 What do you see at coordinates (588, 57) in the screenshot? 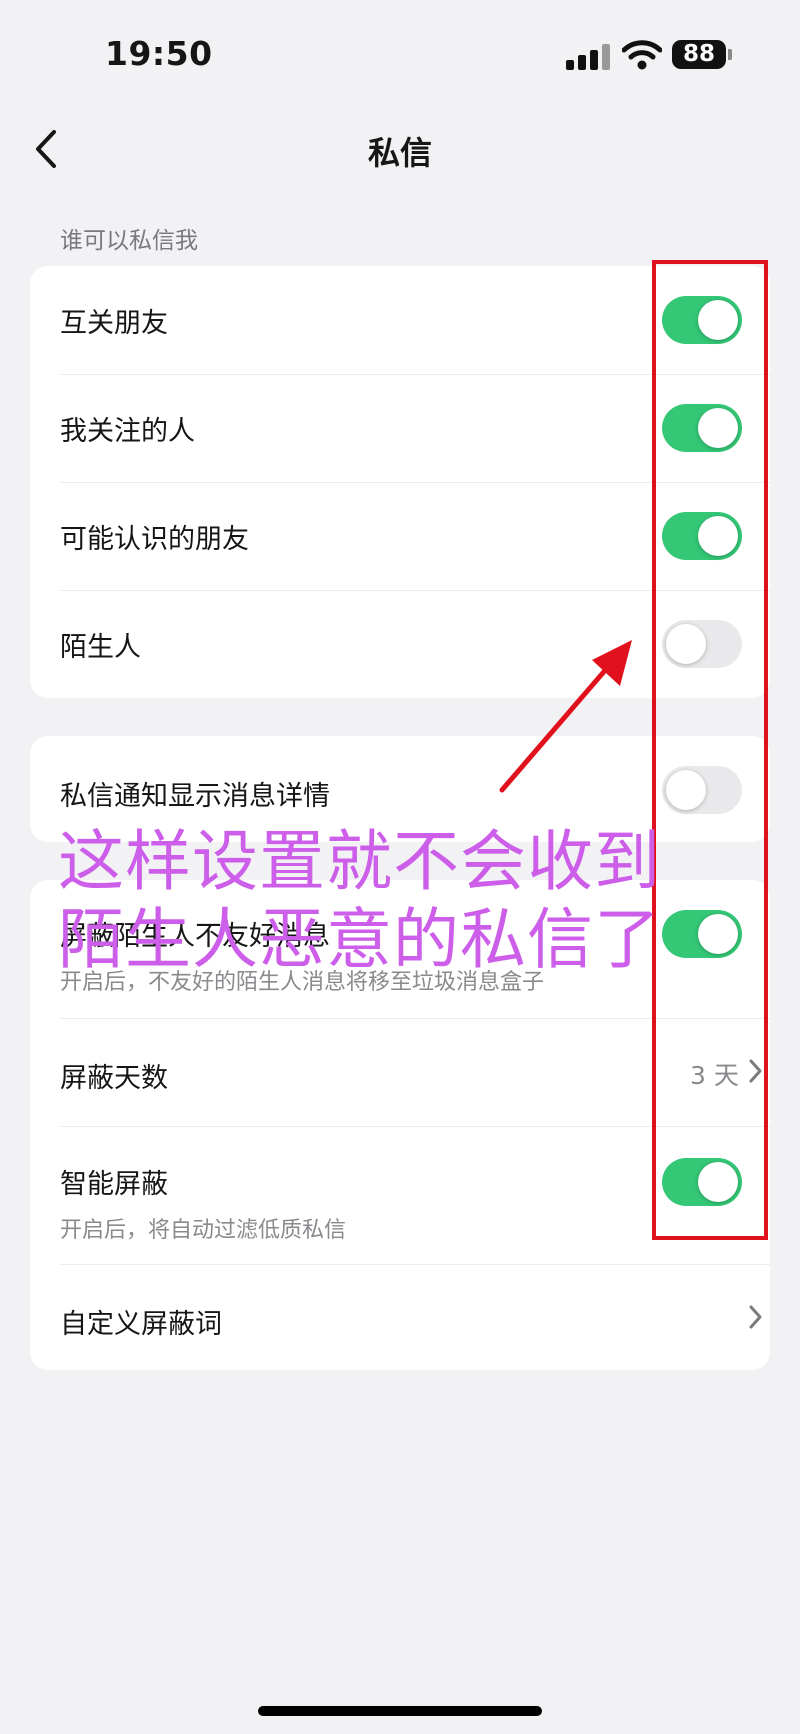
I see `cellular-signal-icon` at bounding box center [588, 57].